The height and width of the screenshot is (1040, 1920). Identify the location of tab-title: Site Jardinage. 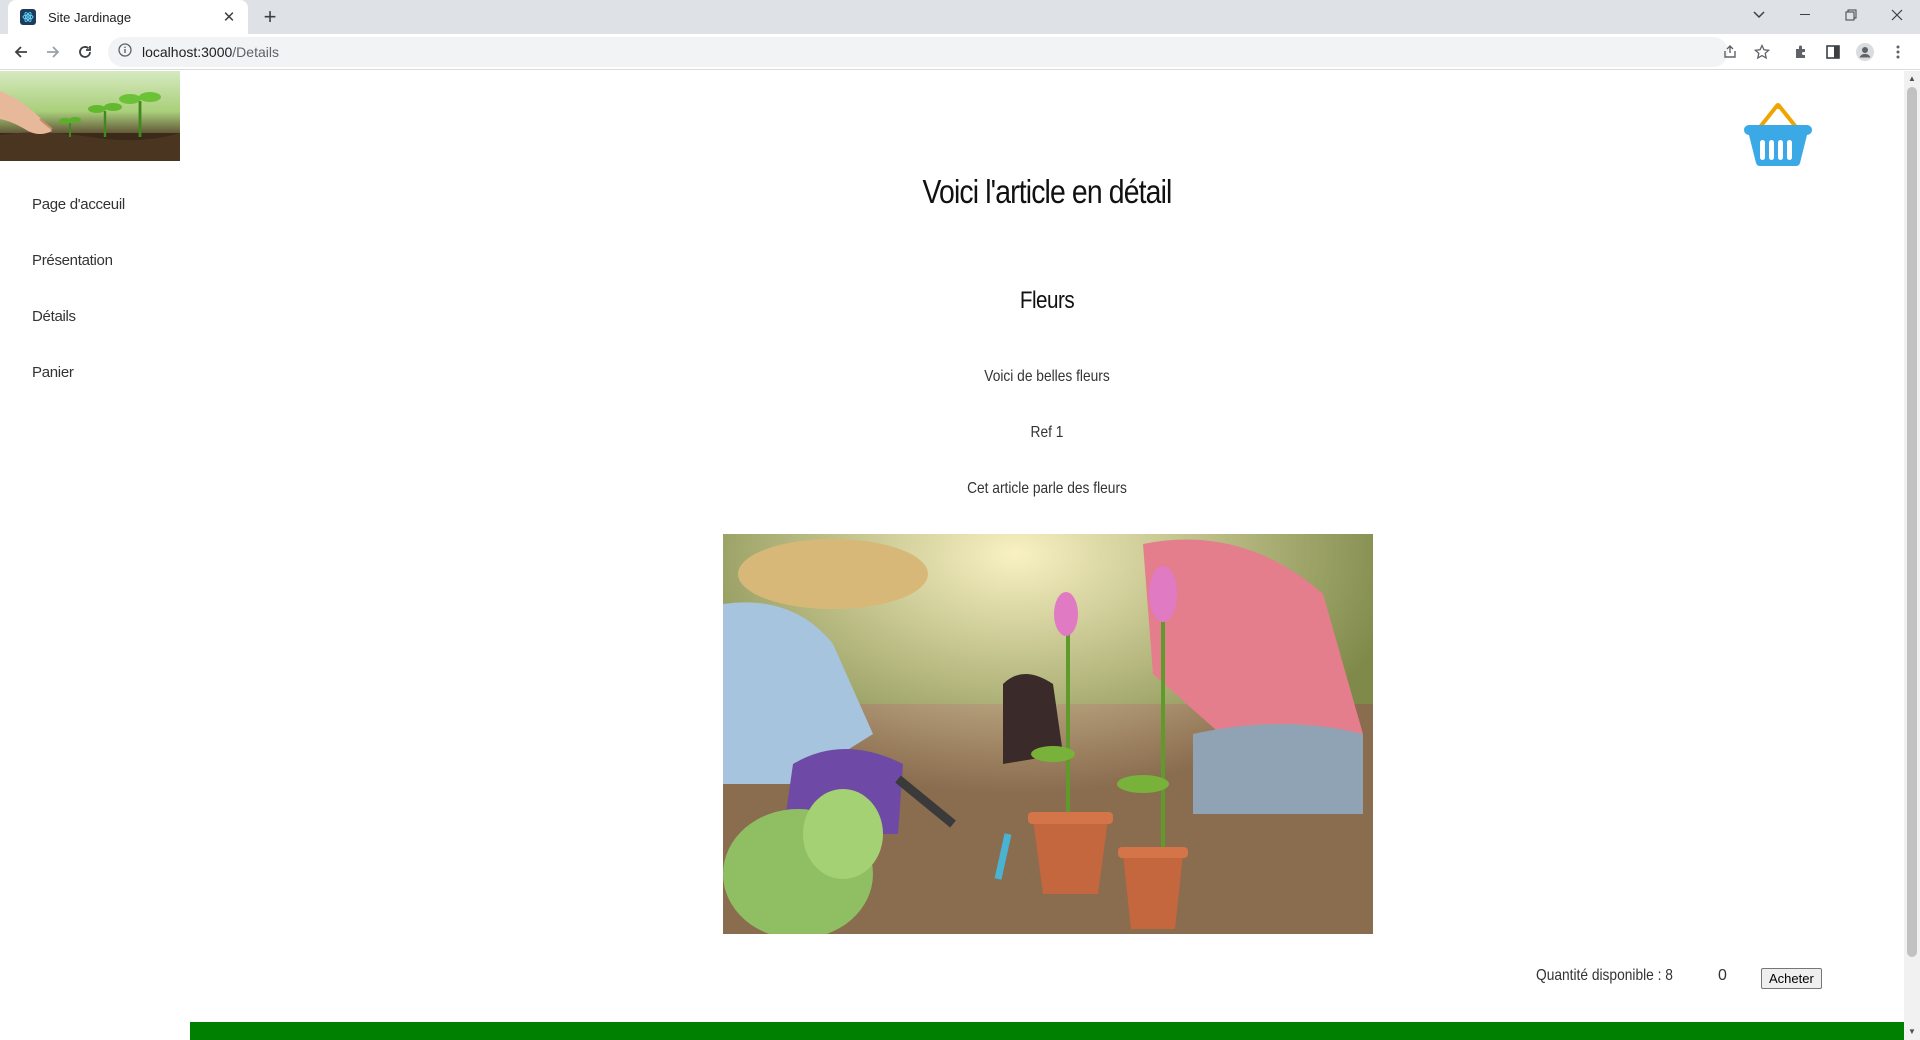
(90, 17).